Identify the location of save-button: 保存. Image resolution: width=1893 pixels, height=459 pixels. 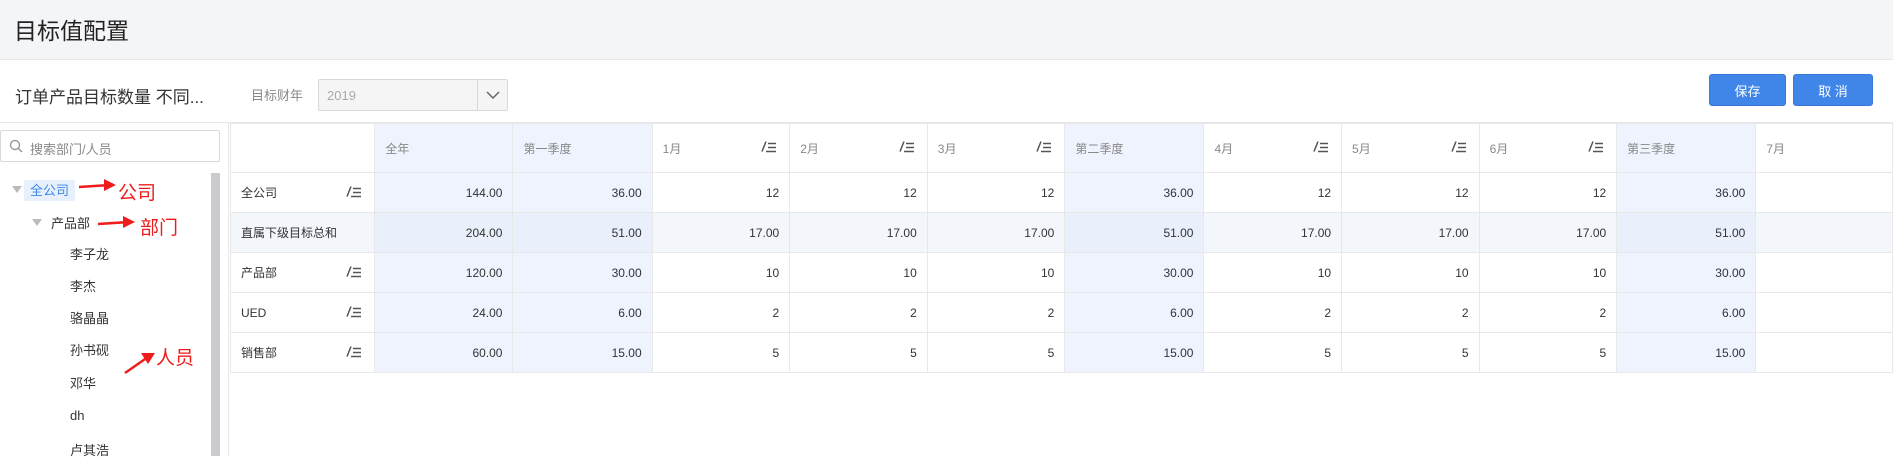
(1747, 90).